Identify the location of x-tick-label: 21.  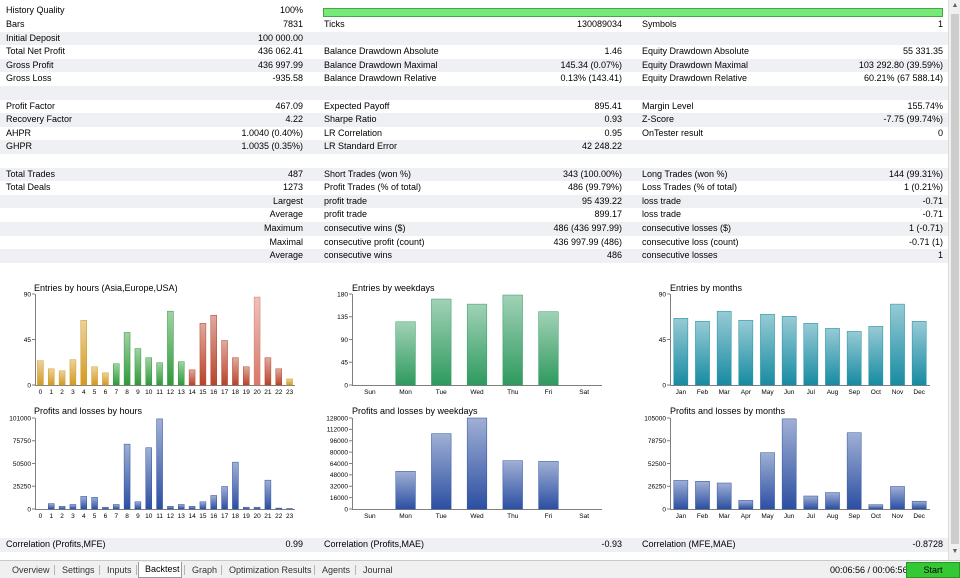
(268, 516).